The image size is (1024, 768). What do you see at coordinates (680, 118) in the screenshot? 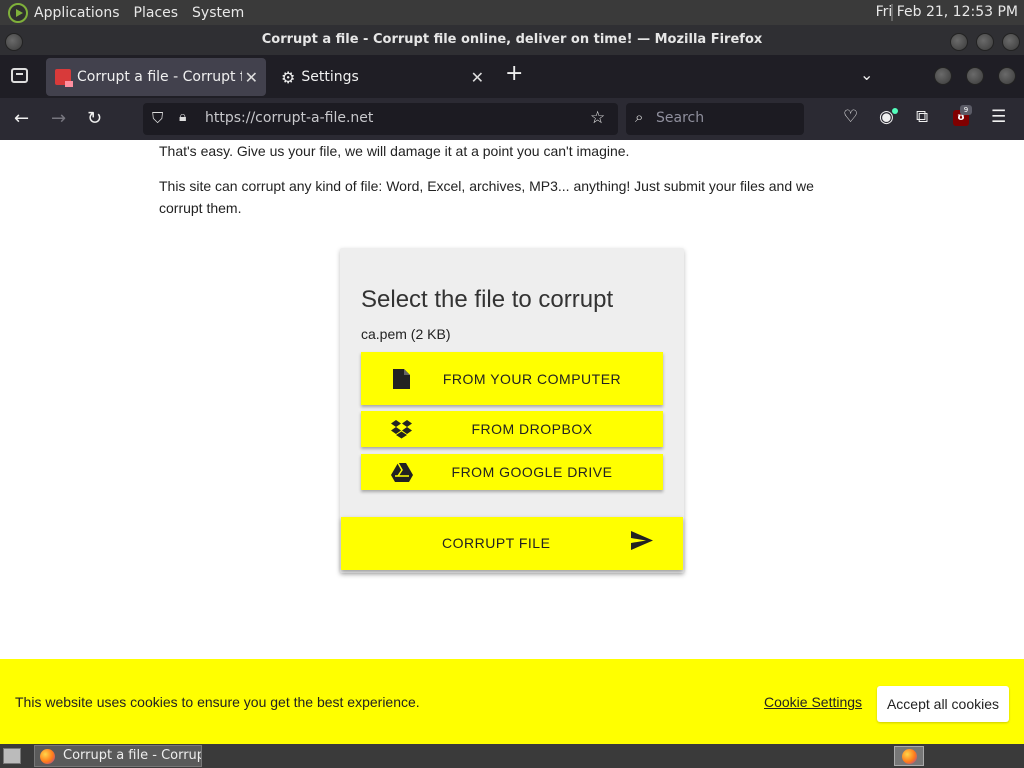
I see `search-placeholder: Search` at bounding box center [680, 118].